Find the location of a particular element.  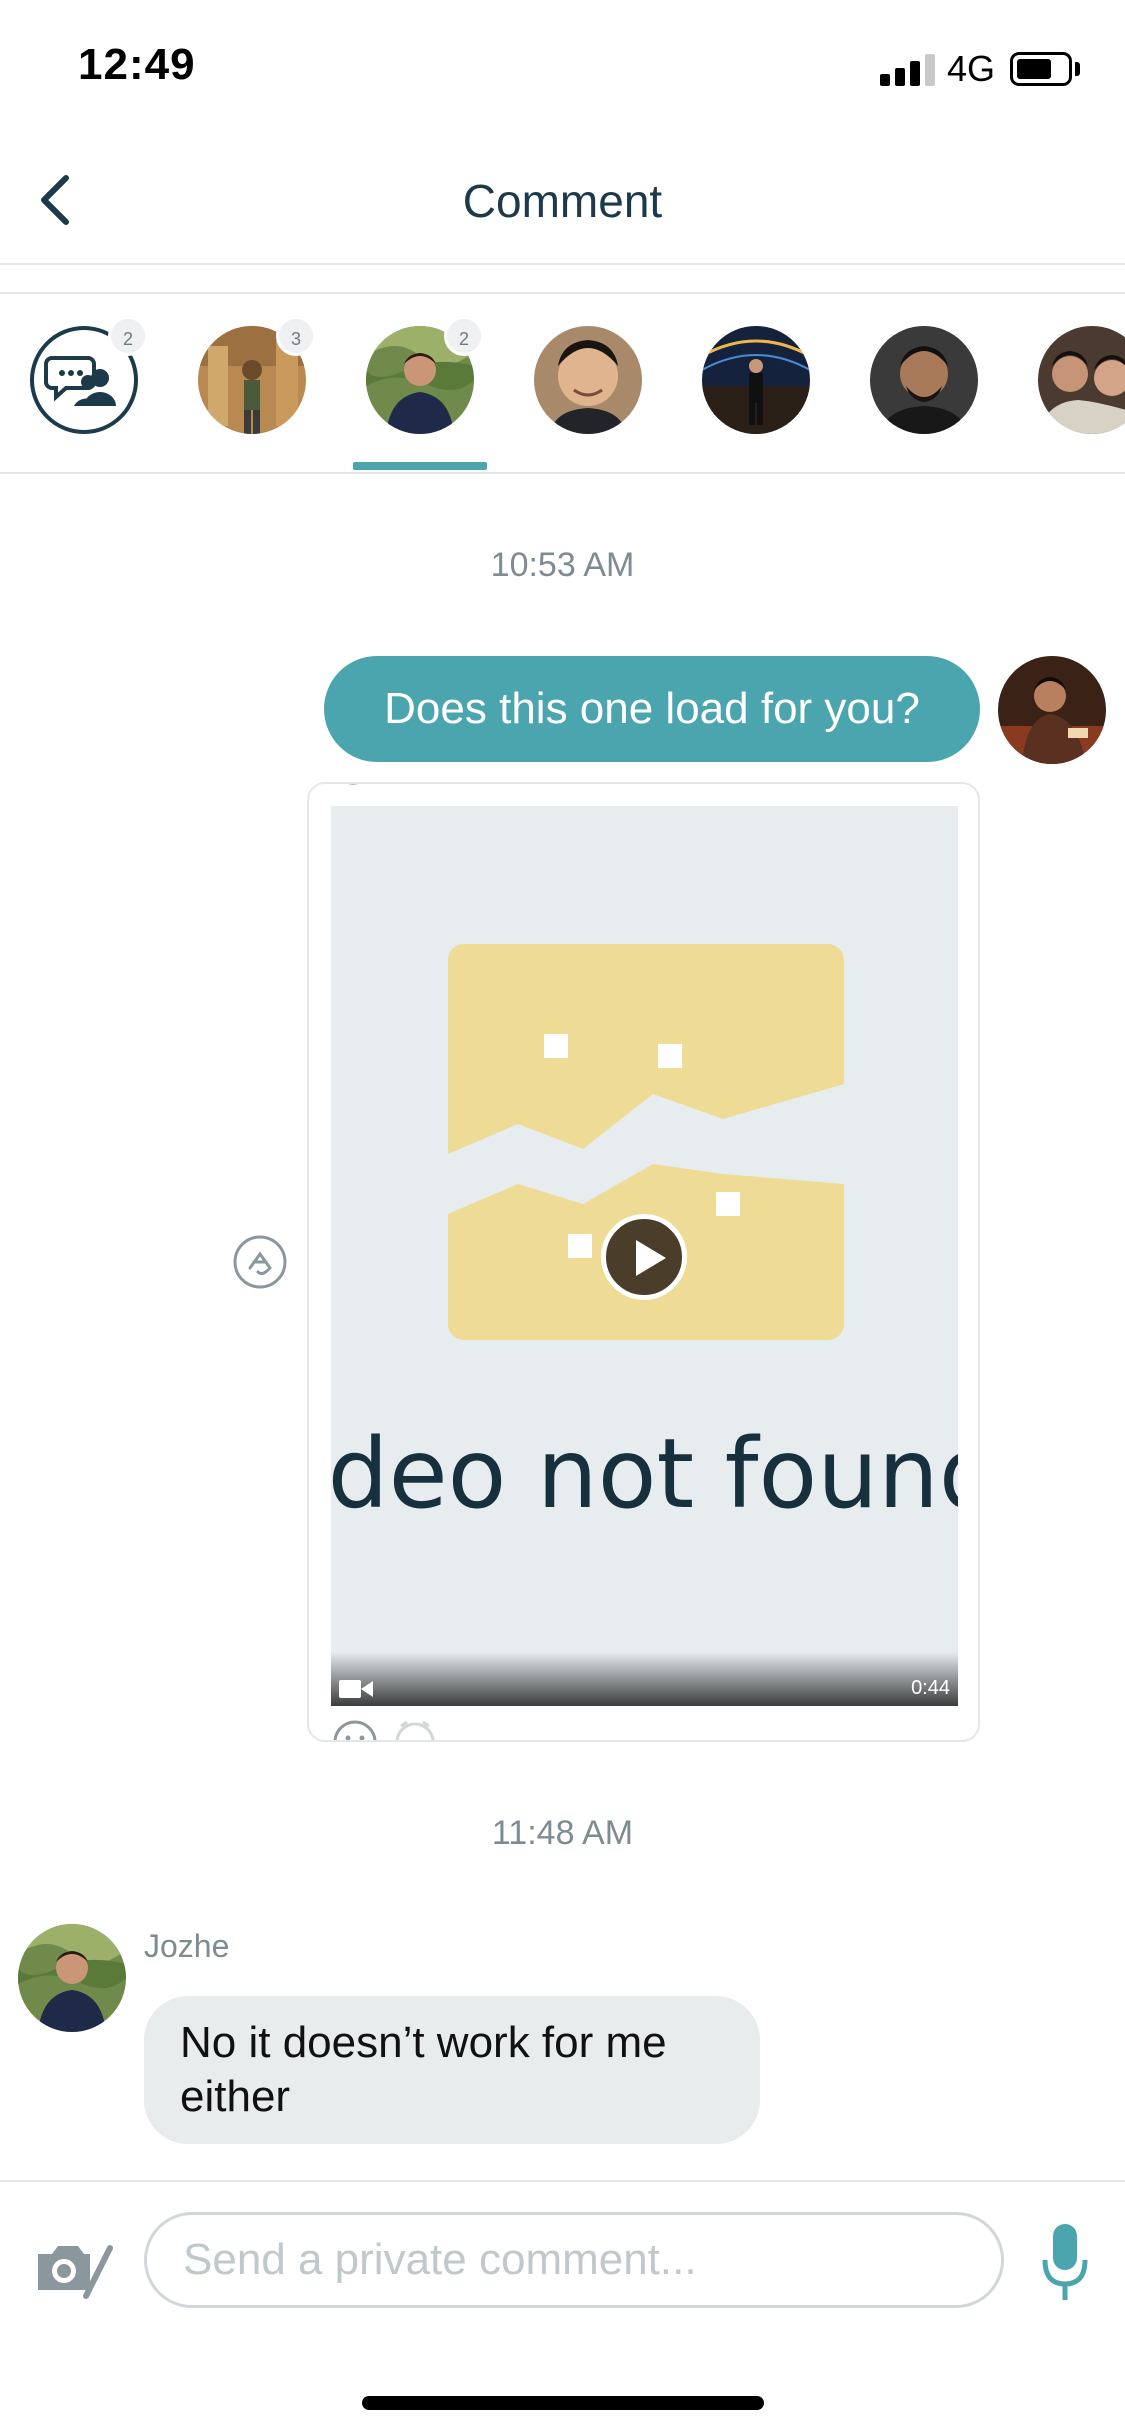

outgoing-message-bubble: Does this one load for you? is located at coordinates (652, 709).